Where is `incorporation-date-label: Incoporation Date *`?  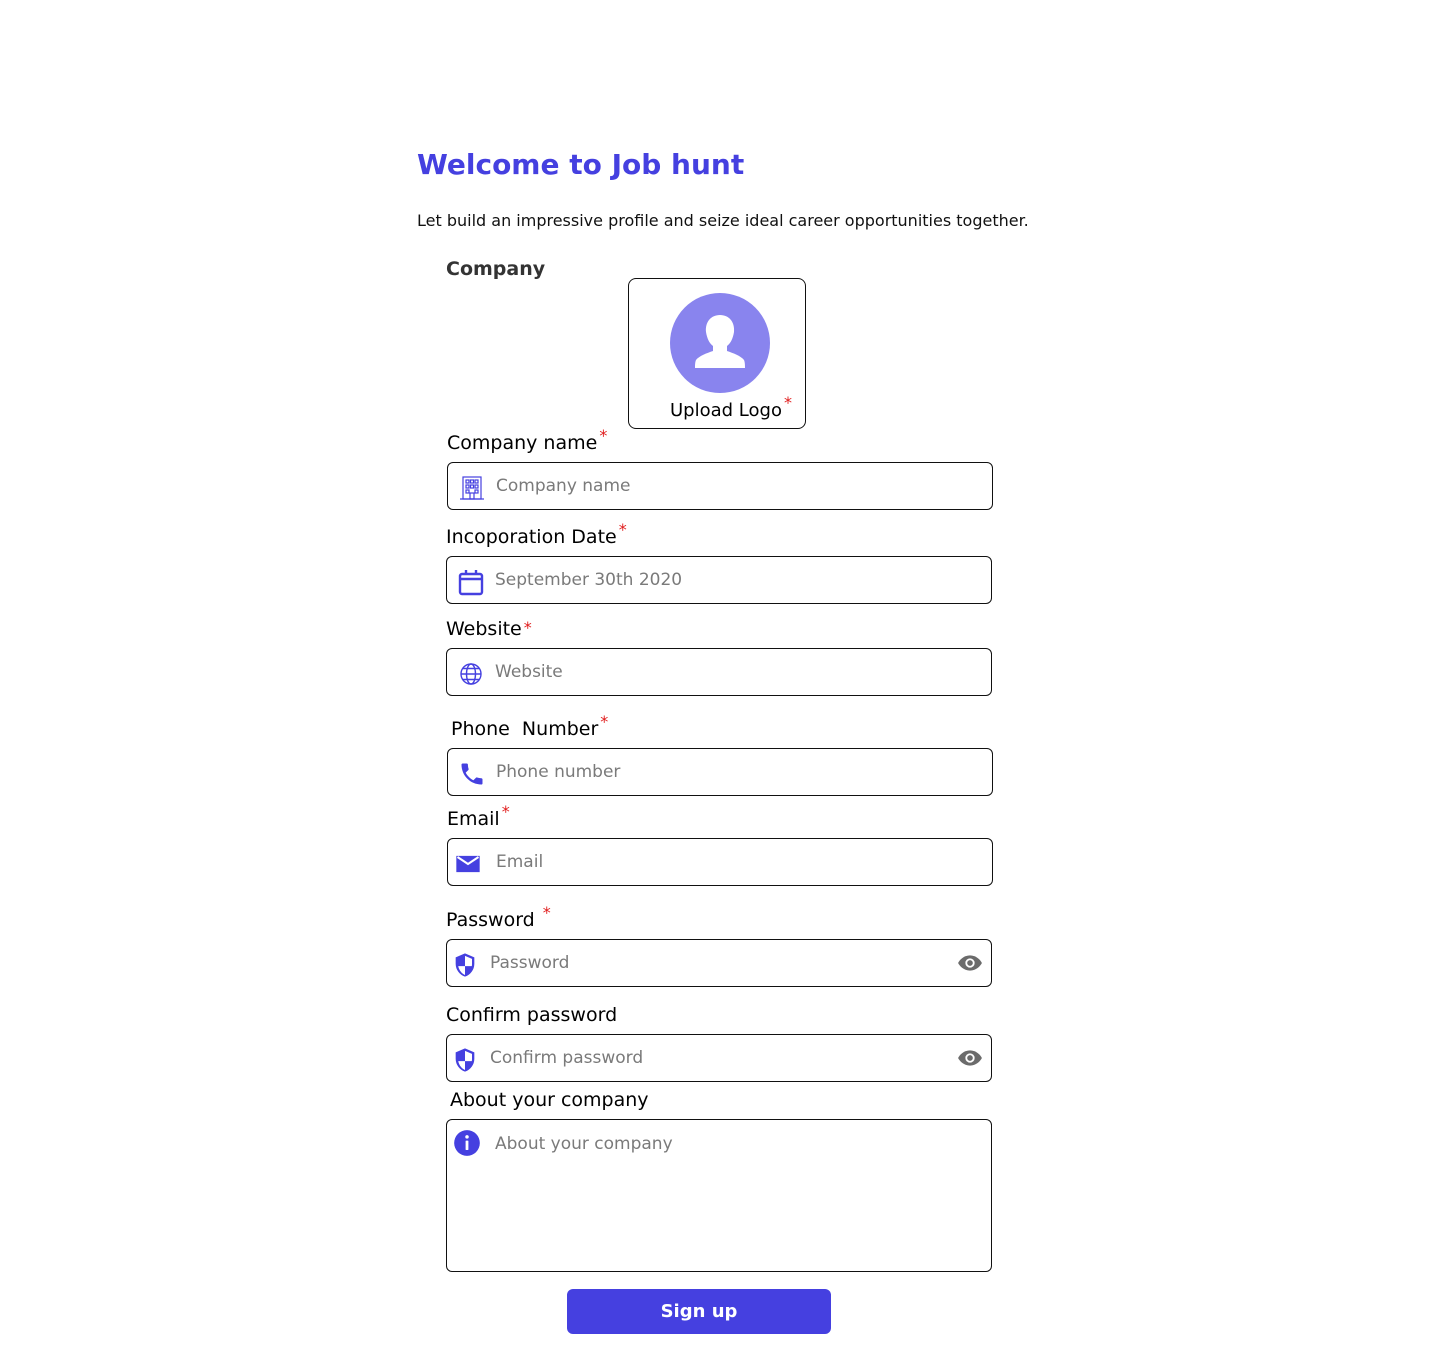 incorporation-date-label: Incoporation Date * is located at coordinates (536, 534).